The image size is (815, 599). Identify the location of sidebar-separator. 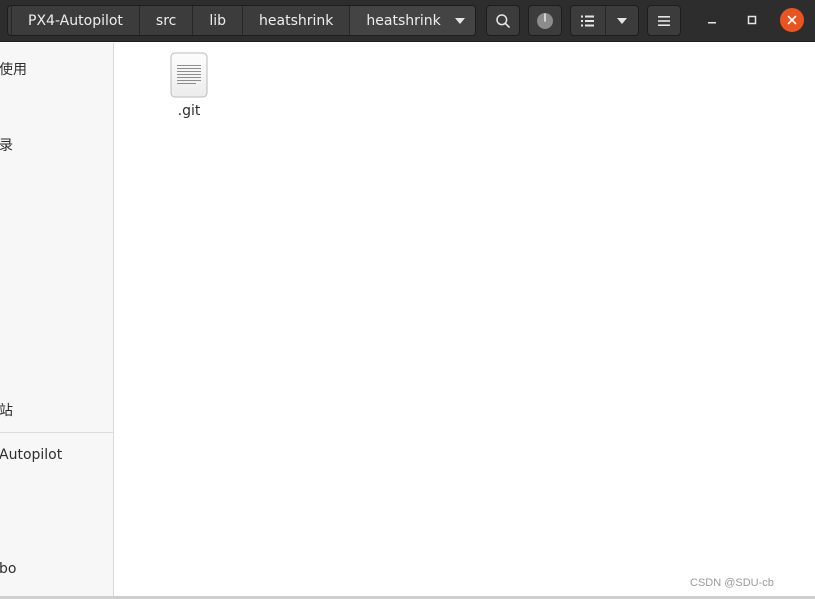
(56, 432).